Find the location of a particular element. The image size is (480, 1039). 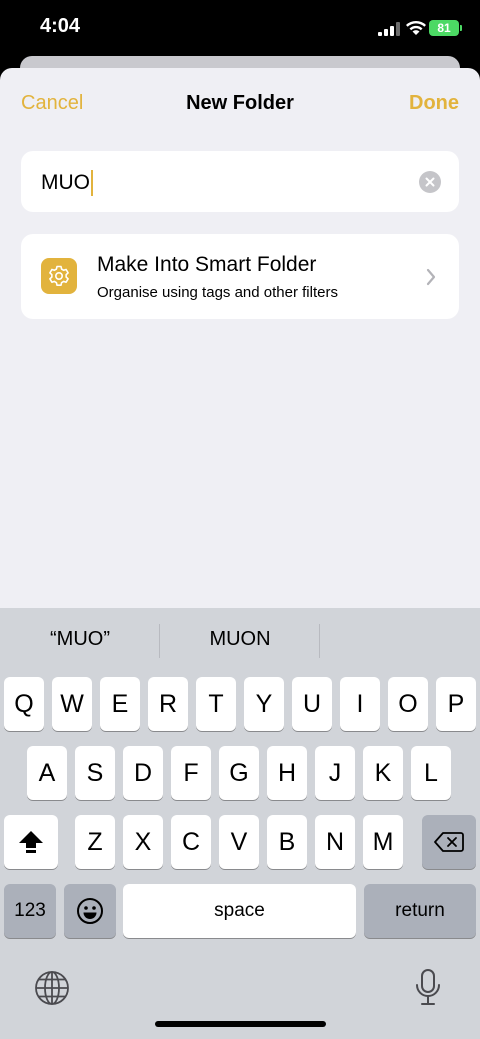

signal-icon is located at coordinates (389, 29).